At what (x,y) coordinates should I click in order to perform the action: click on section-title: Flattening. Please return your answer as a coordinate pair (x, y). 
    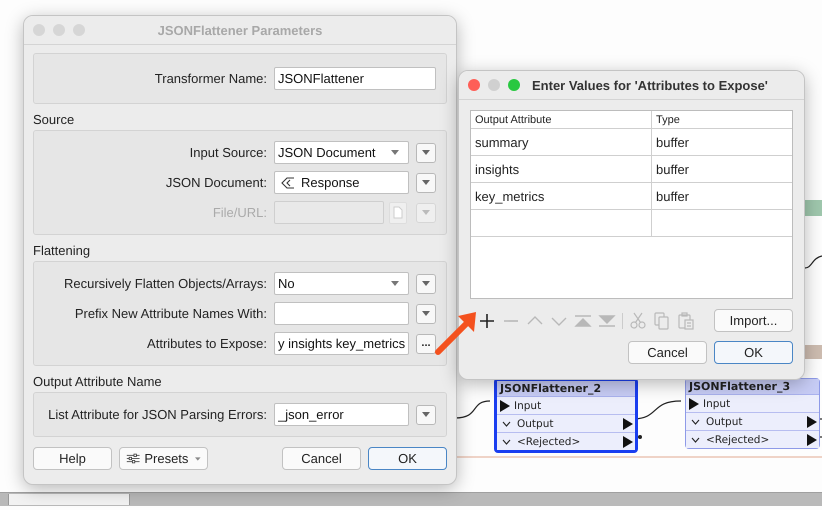
    Looking at the image, I should click on (62, 251).